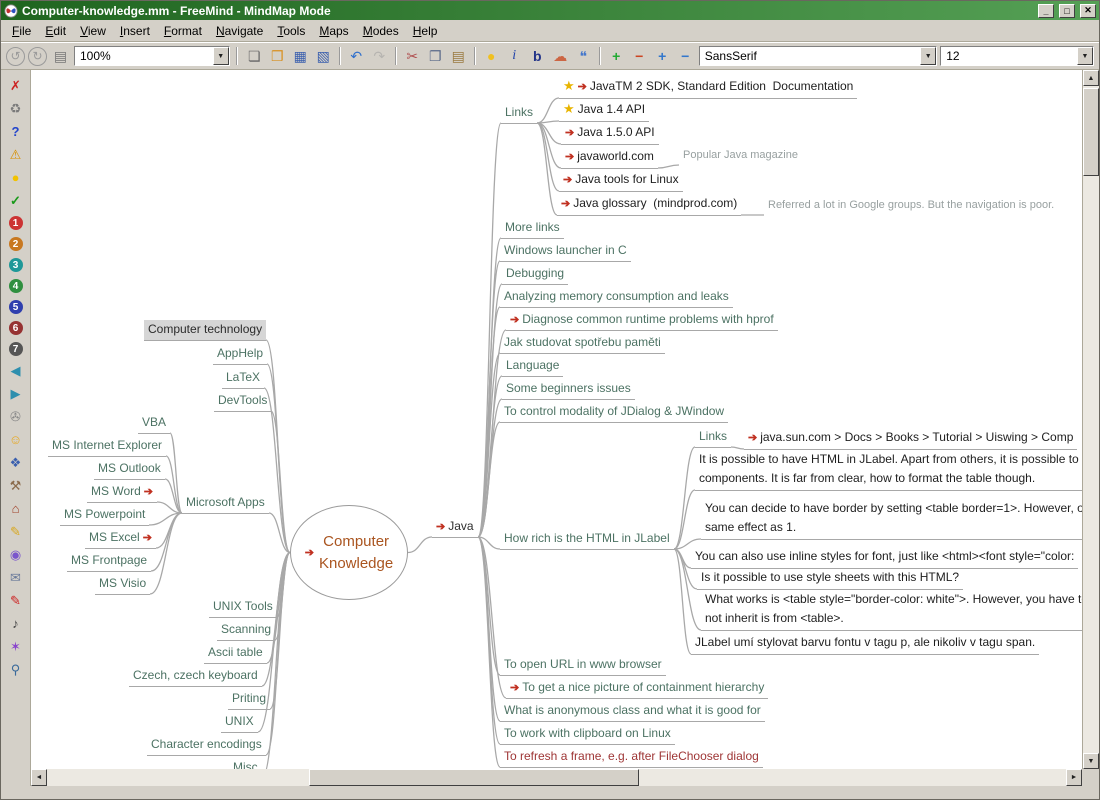  What do you see at coordinates (379, 56) in the screenshot?
I see `redo-icon: ↷` at bounding box center [379, 56].